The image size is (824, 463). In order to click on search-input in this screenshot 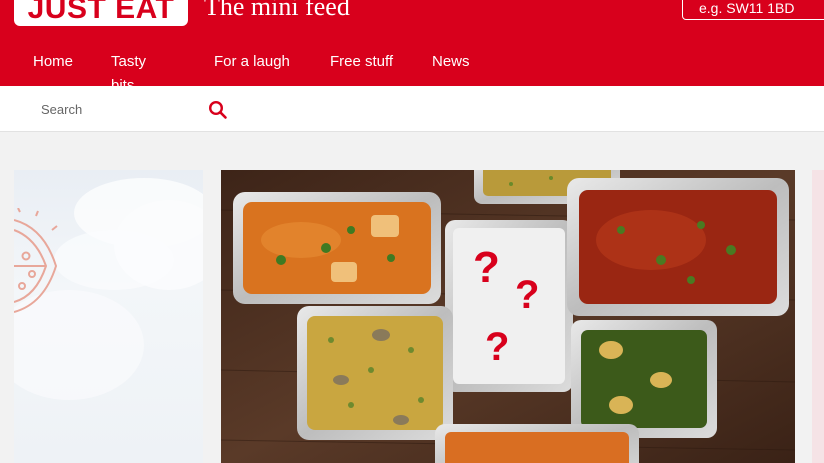, I will do `click(111, 109)`.